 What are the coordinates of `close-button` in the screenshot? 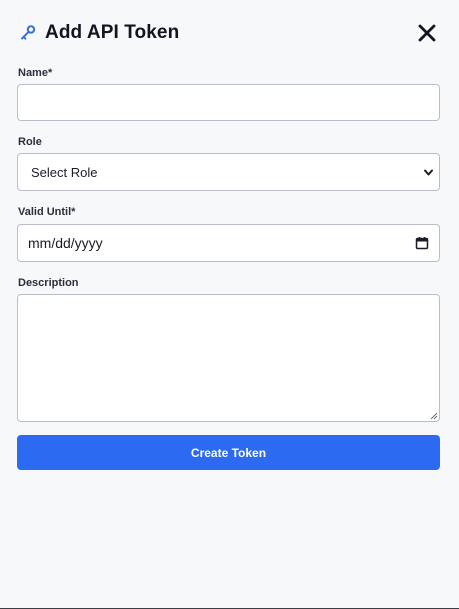 It's located at (427, 33).